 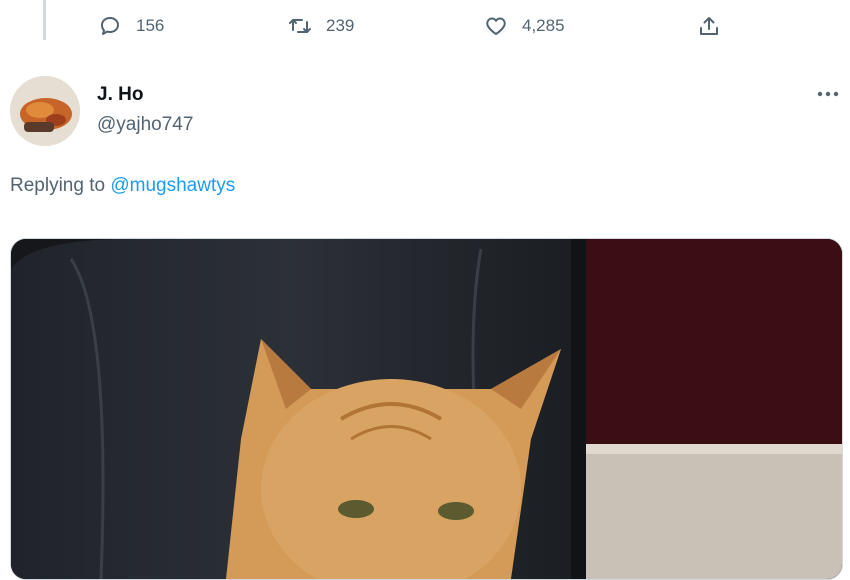 I want to click on user-handle: @yajho747, so click(x=145, y=125).